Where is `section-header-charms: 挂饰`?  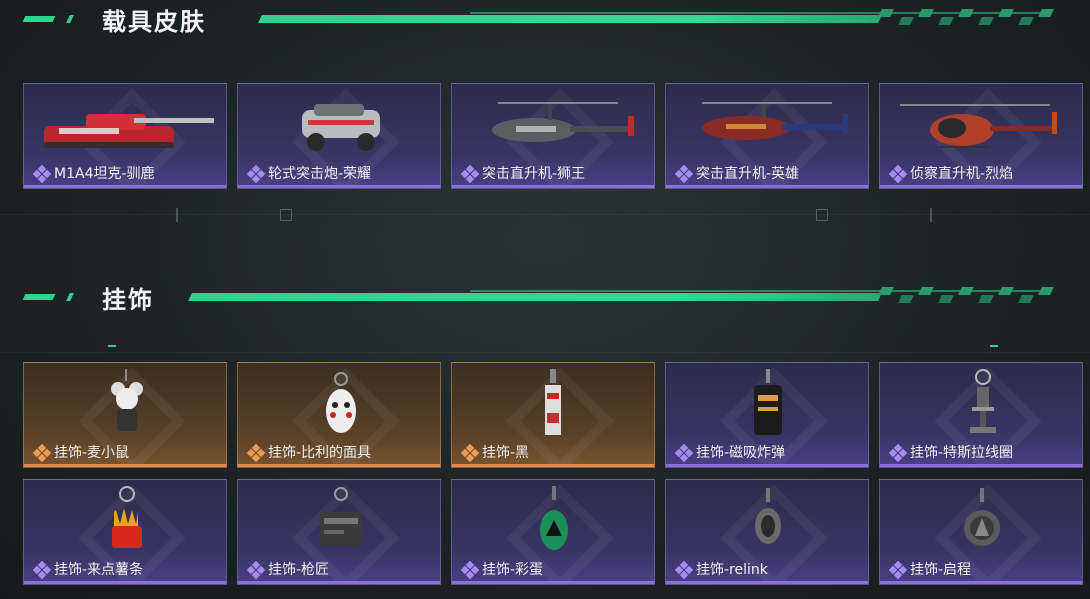
section-header-charms: 挂饰 is located at coordinates (545, 298).